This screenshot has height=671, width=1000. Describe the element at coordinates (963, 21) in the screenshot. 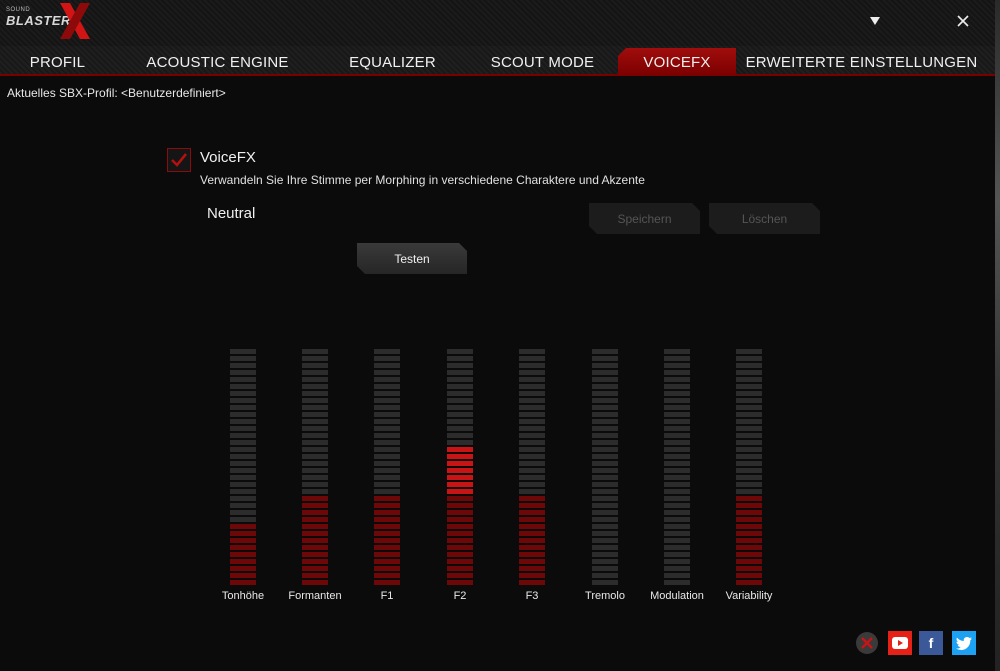

I see `close-button` at that location.